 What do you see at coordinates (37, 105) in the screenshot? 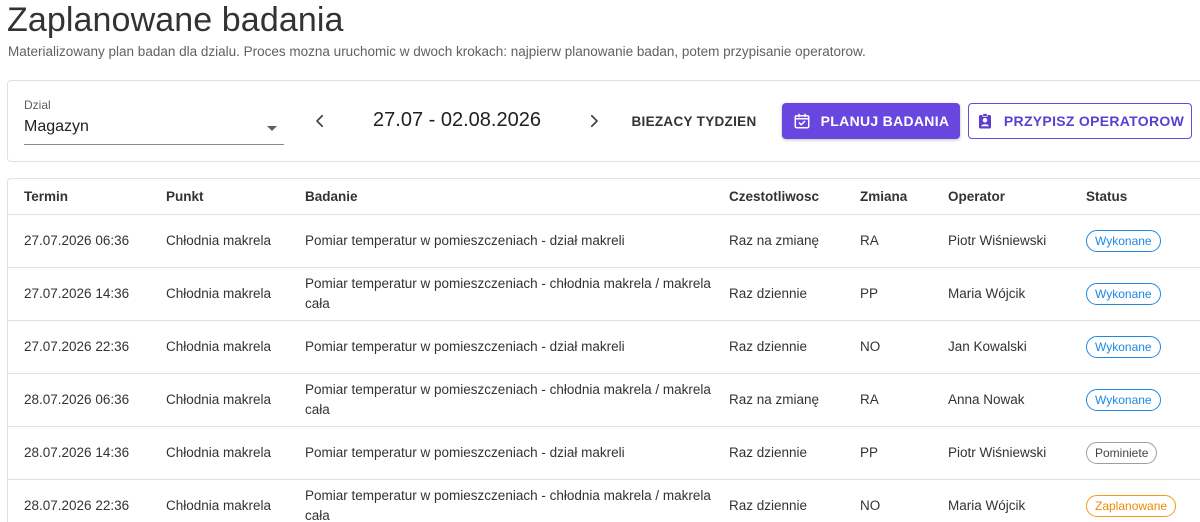
I see `department-label: Dzial` at bounding box center [37, 105].